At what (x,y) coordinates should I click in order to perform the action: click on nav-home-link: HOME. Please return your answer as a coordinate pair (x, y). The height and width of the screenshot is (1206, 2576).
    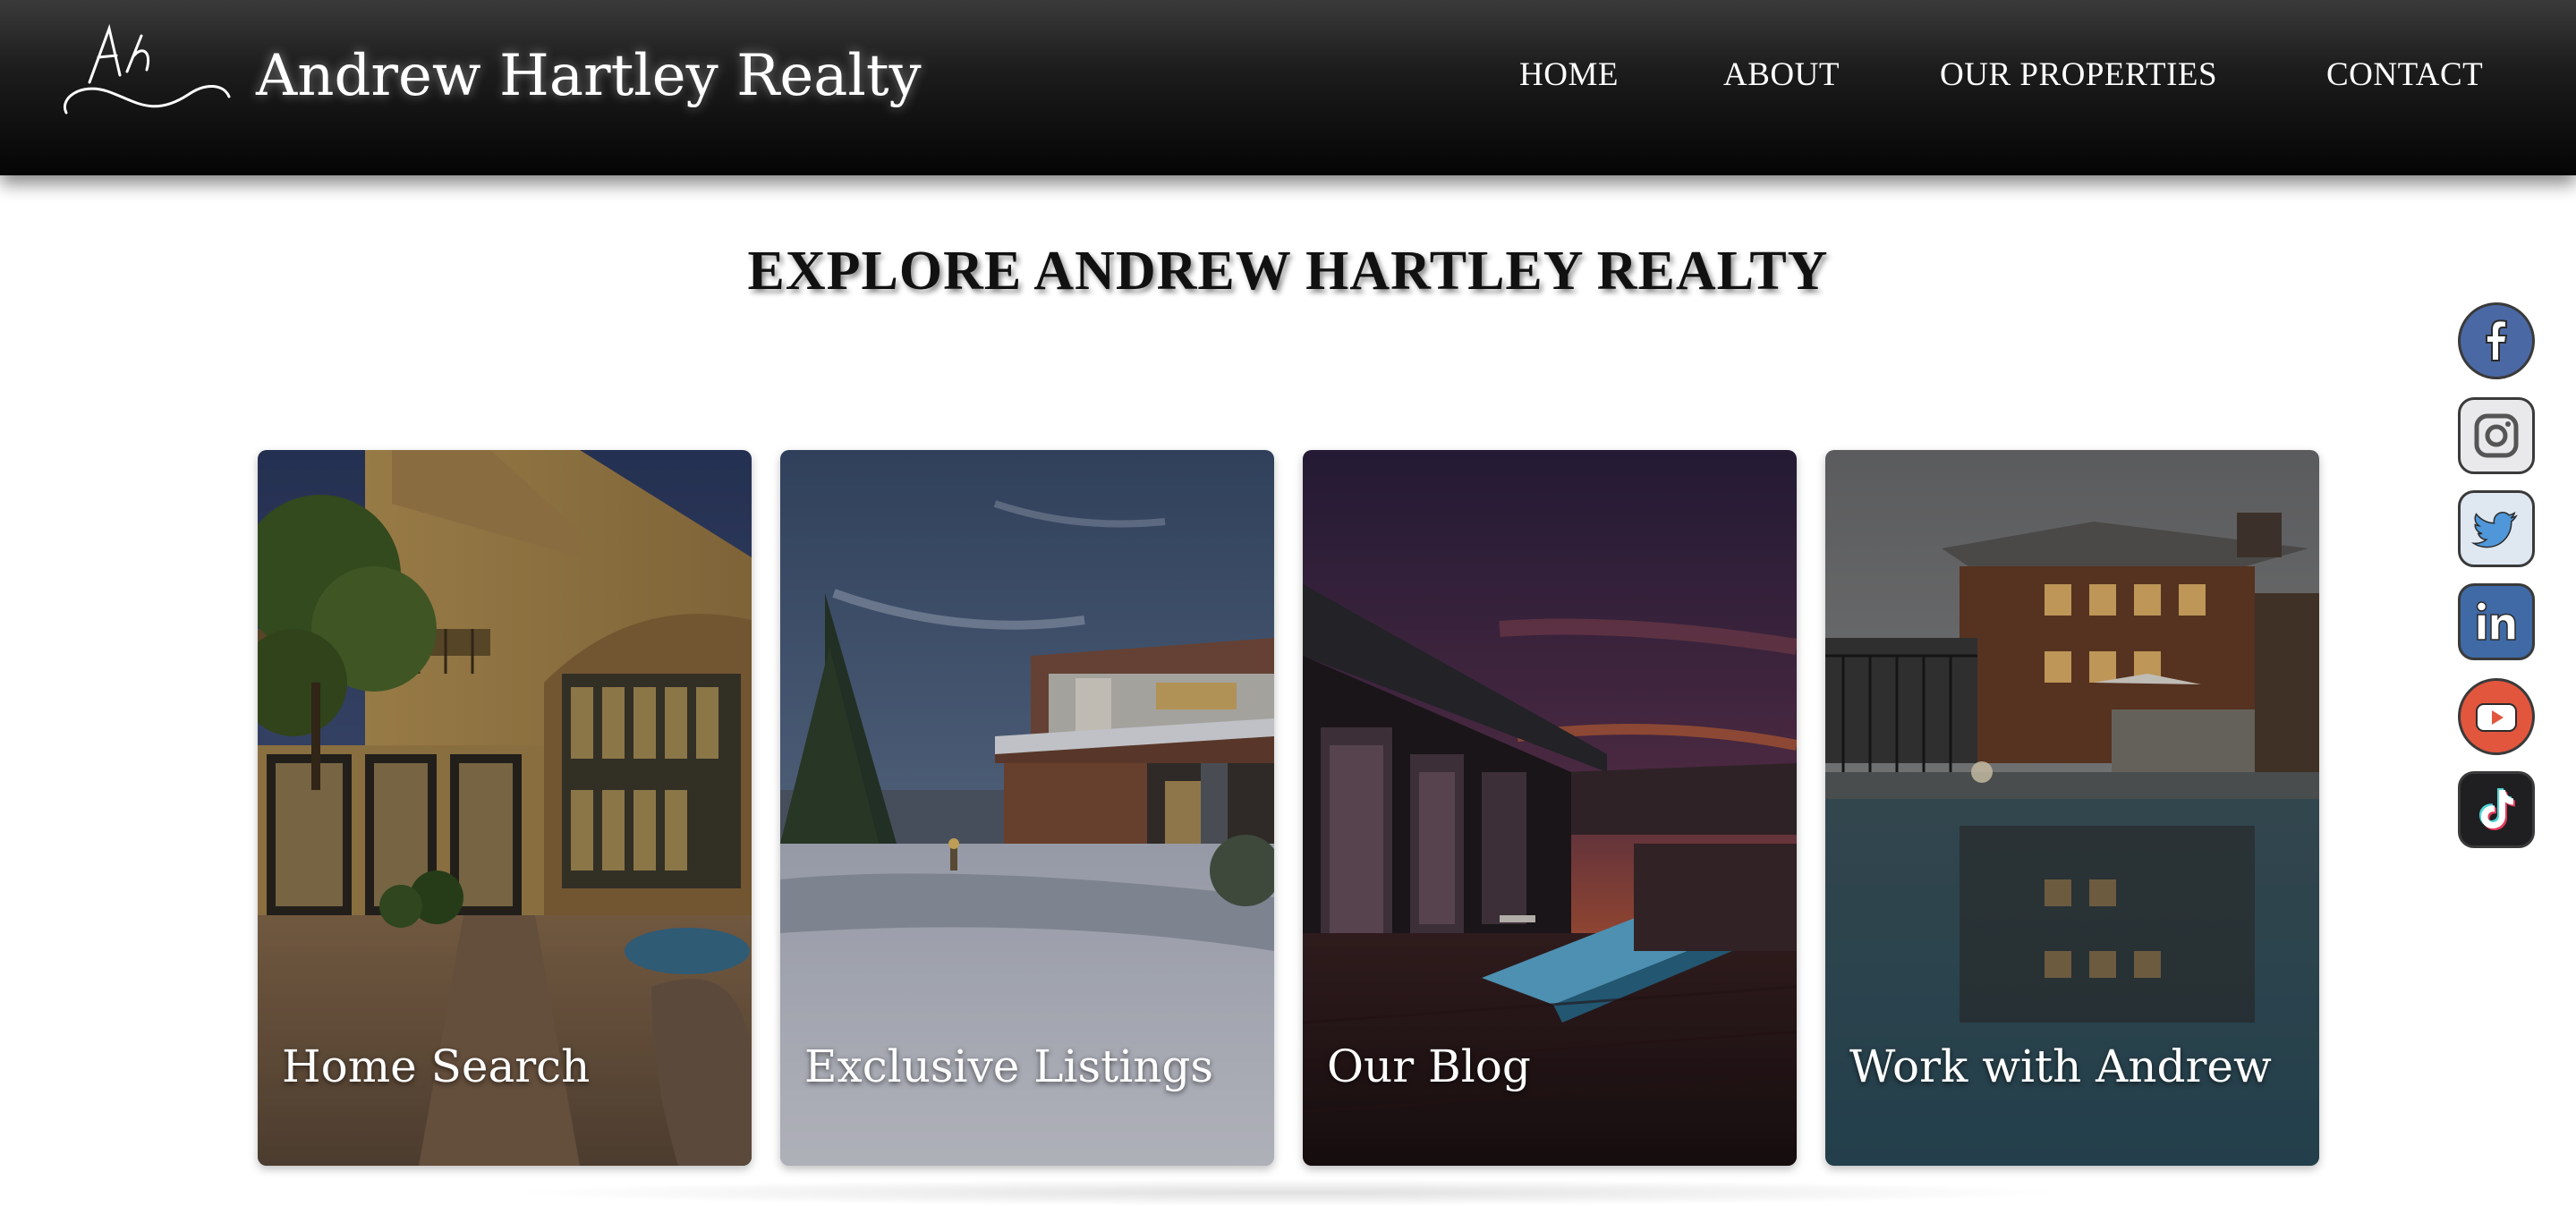
    Looking at the image, I should click on (1569, 74).